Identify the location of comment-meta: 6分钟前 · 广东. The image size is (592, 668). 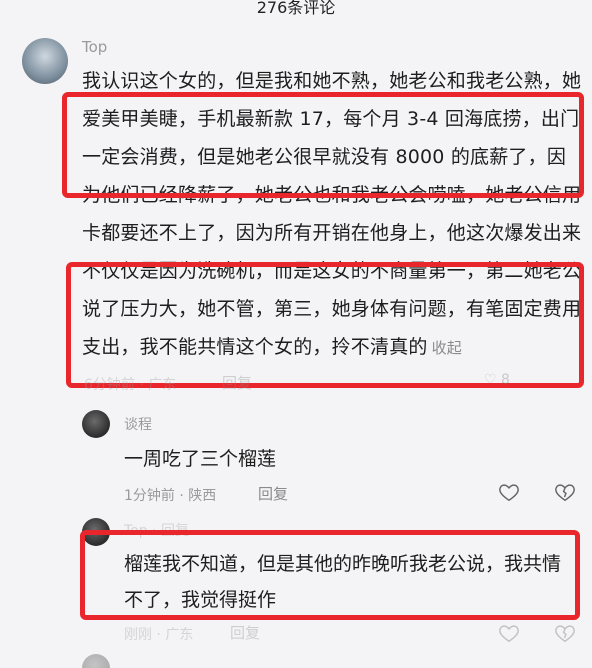
(130, 385).